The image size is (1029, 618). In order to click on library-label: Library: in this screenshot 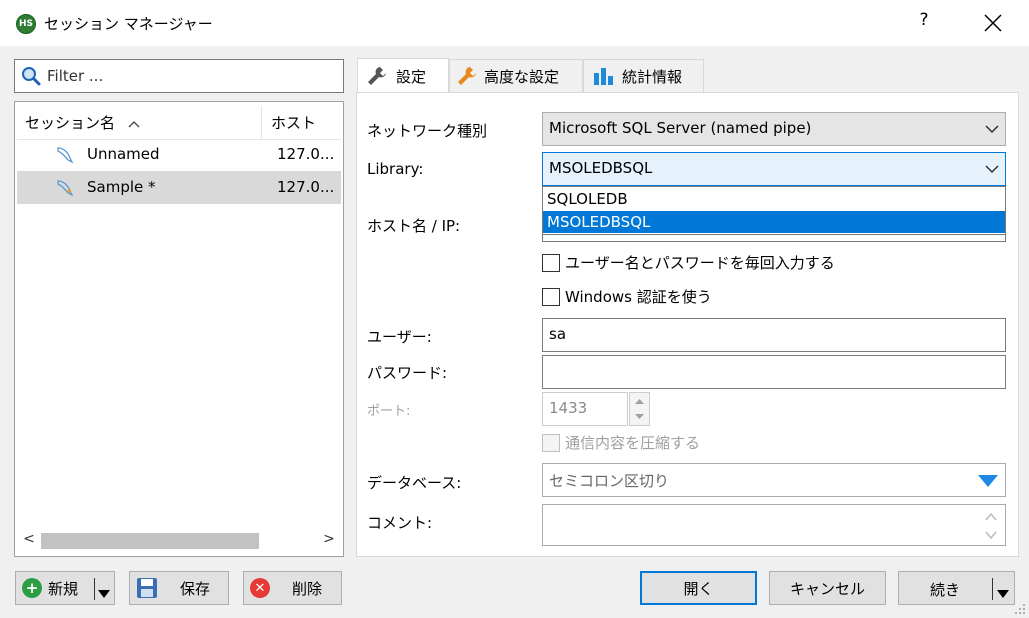, I will do `click(395, 169)`.